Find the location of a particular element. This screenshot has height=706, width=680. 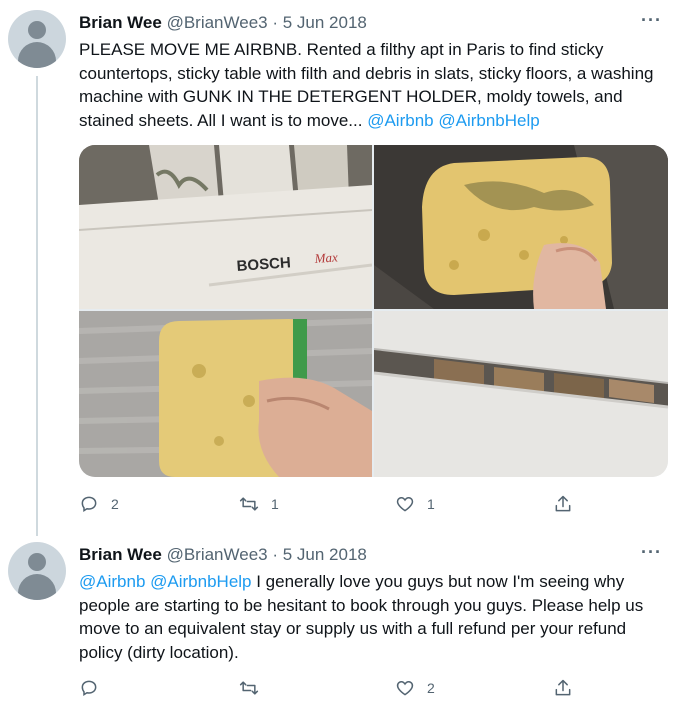

photo-moldy-sponge is located at coordinates (521, 227).